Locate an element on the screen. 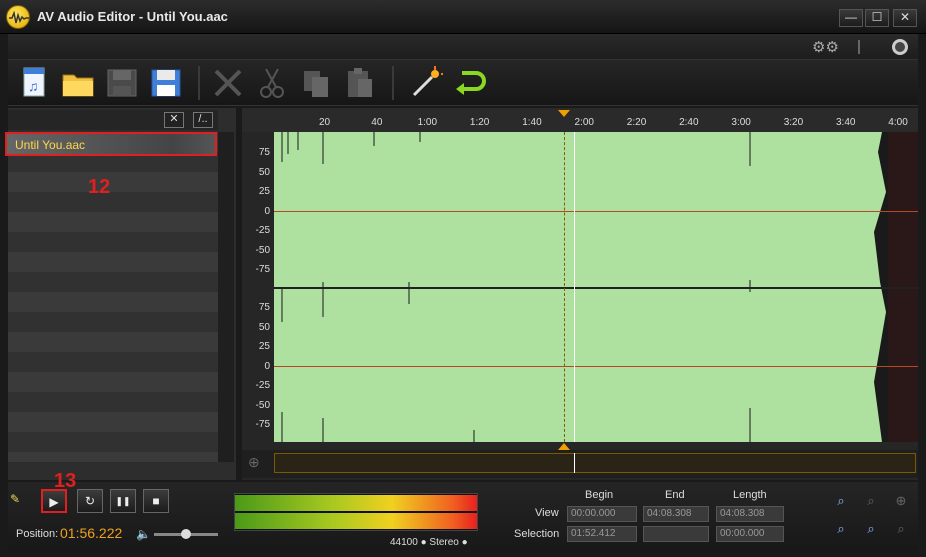 This screenshot has width=926, height=557. playback-cursor is located at coordinates (564, 287).